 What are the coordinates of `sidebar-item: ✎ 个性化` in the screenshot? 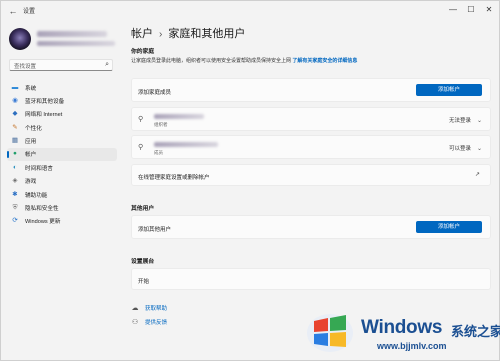 It's located at (62, 127).